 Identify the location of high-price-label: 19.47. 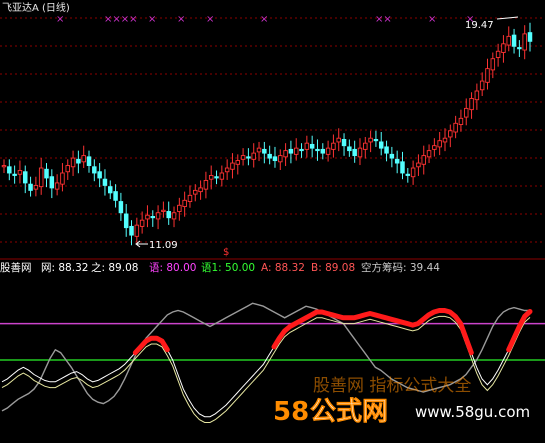
(479, 25).